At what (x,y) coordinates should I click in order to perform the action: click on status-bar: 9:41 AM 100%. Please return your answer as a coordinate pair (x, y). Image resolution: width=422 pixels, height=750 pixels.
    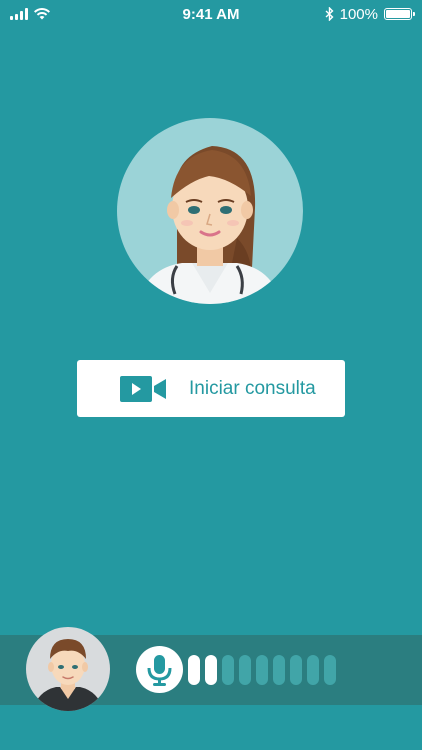
    Looking at the image, I should click on (211, 14).